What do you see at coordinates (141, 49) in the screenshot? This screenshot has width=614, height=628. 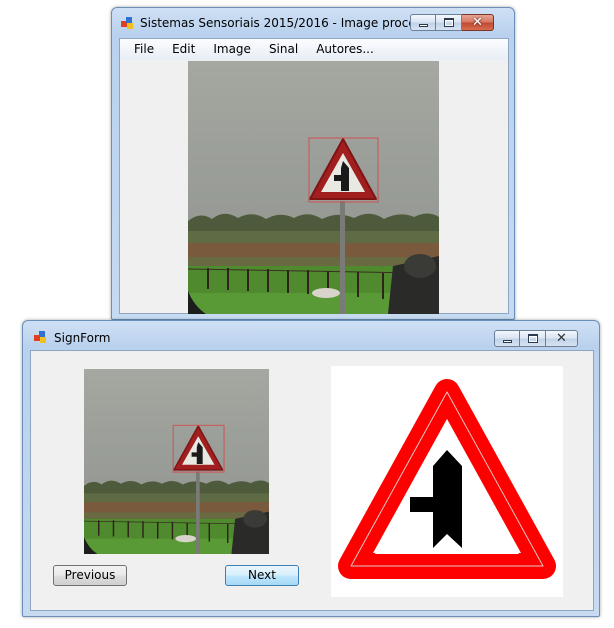 I see `menu-file: File` at bounding box center [141, 49].